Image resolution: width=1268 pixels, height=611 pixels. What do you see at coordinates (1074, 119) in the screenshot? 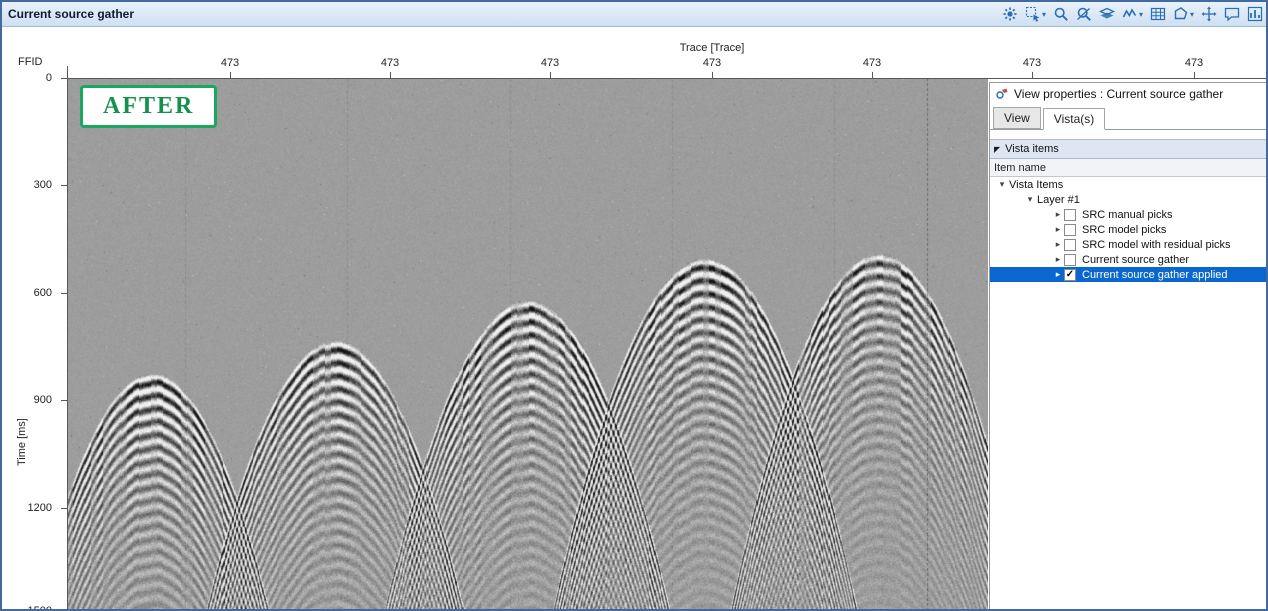
I see `tab-vistas: Vista(s)` at bounding box center [1074, 119].